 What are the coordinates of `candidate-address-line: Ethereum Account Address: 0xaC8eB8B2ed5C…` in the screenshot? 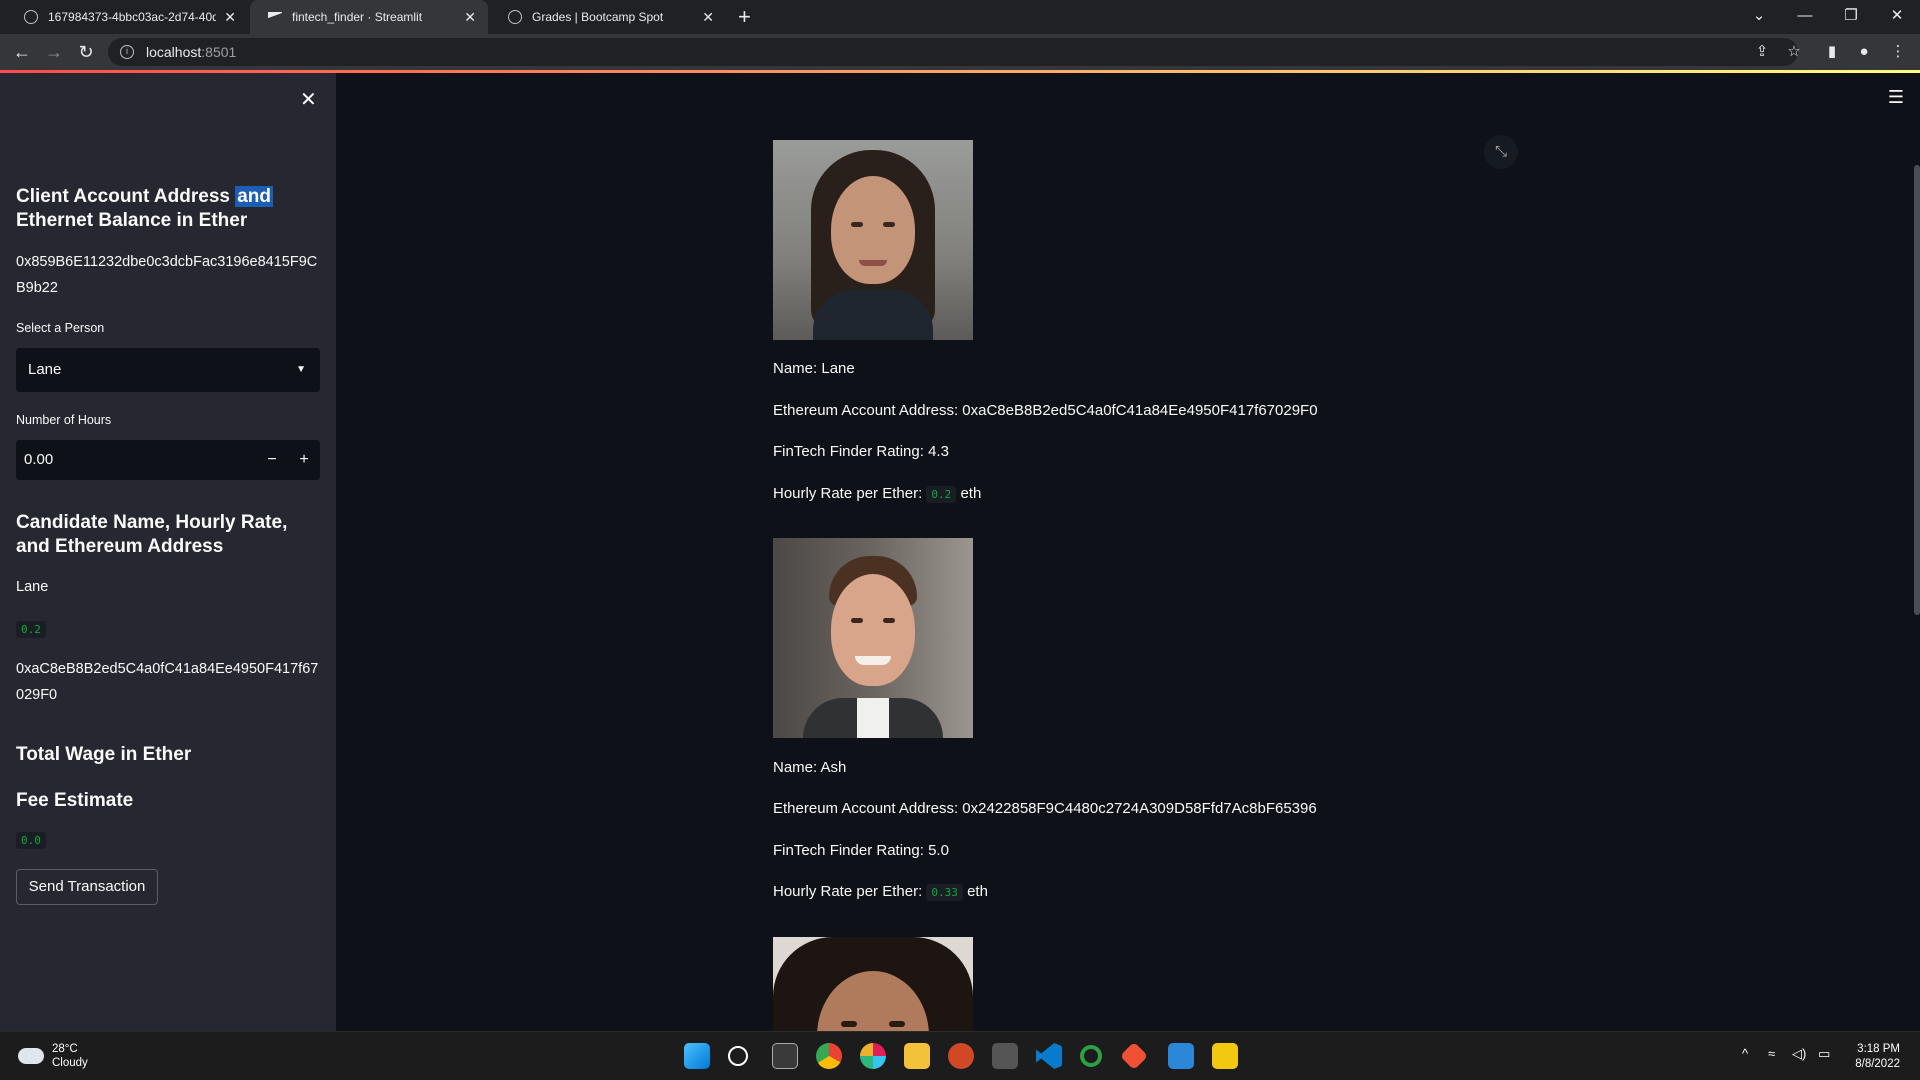 It's located at (1045, 410).